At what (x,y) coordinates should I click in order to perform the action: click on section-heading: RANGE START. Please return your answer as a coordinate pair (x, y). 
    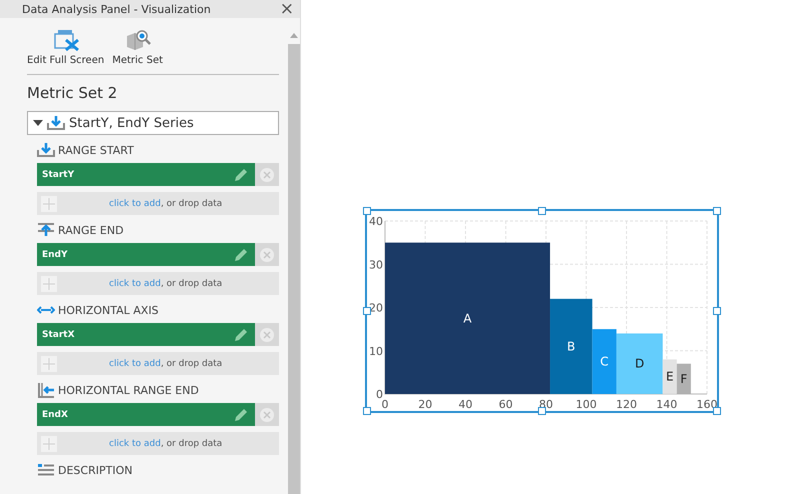
    Looking at the image, I should click on (96, 150).